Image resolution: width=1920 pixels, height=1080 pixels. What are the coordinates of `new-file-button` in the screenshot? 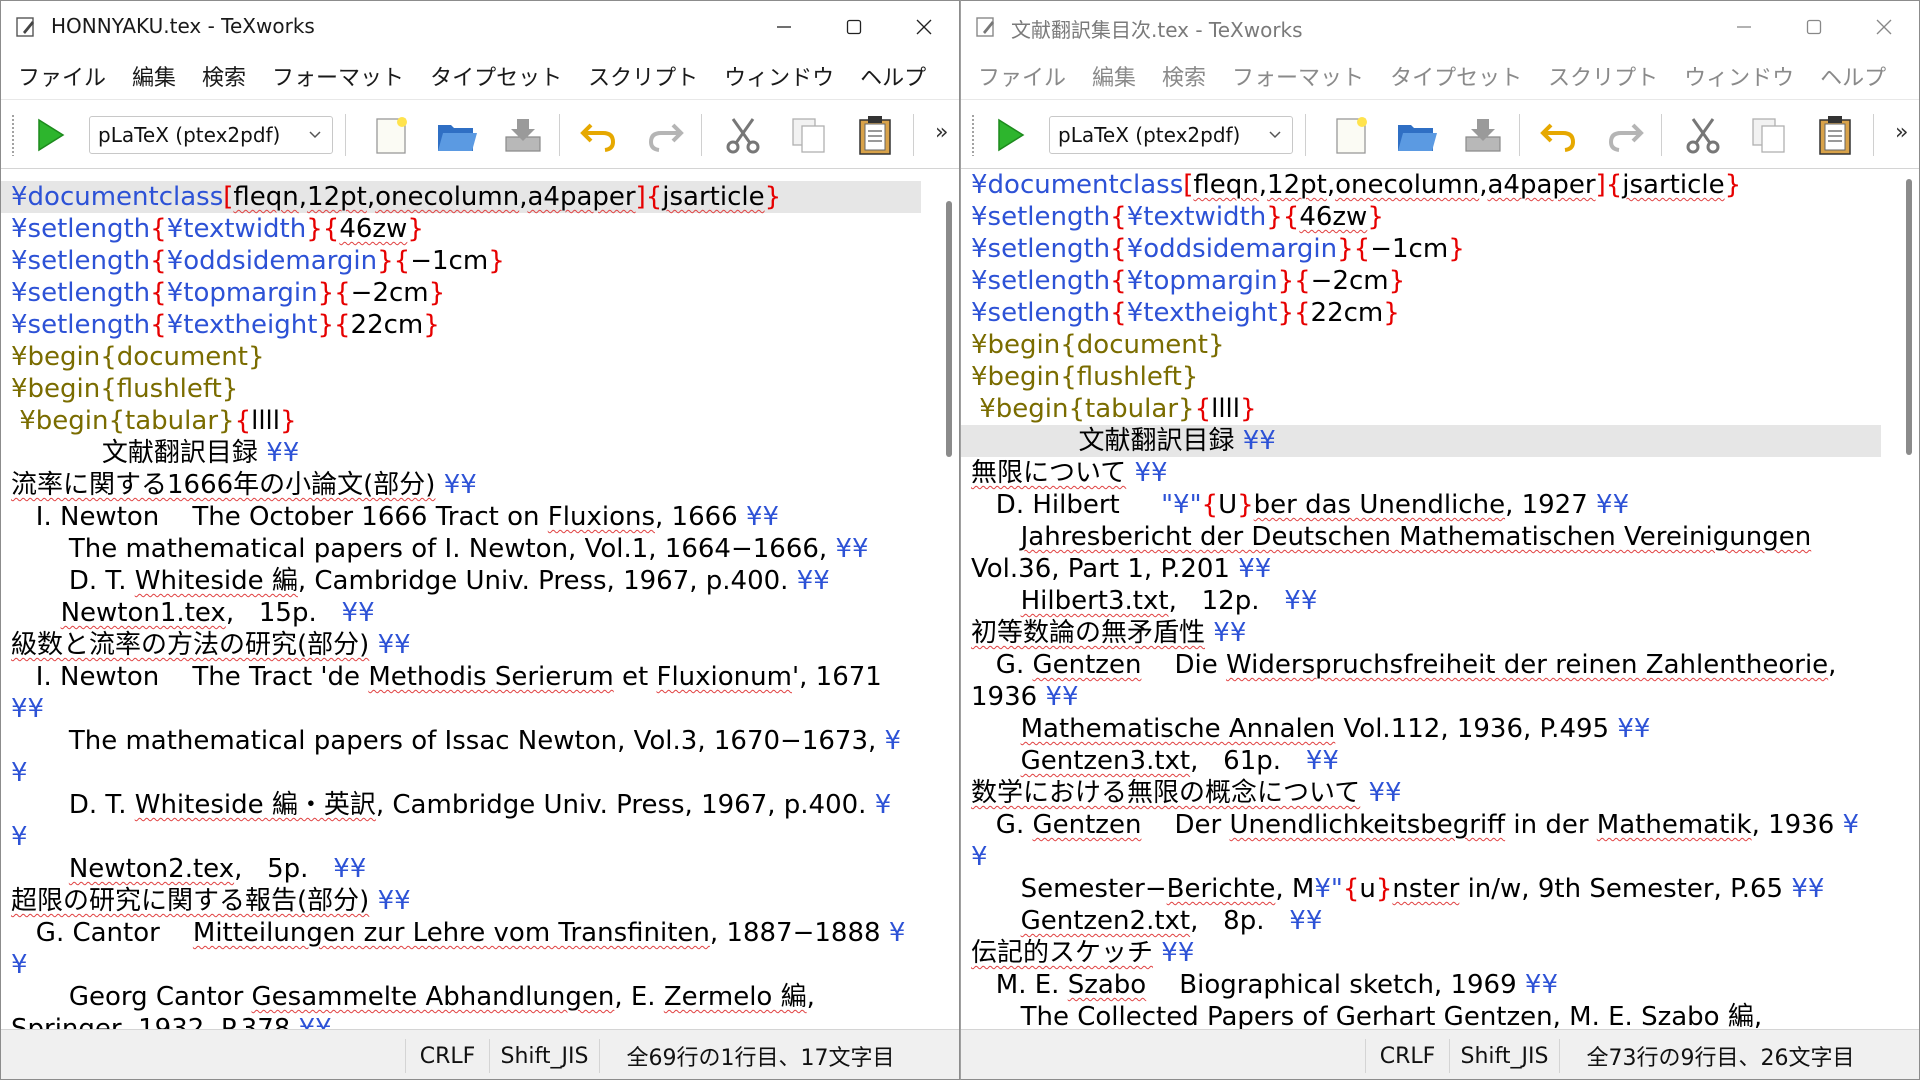 It's located at (391, 135).